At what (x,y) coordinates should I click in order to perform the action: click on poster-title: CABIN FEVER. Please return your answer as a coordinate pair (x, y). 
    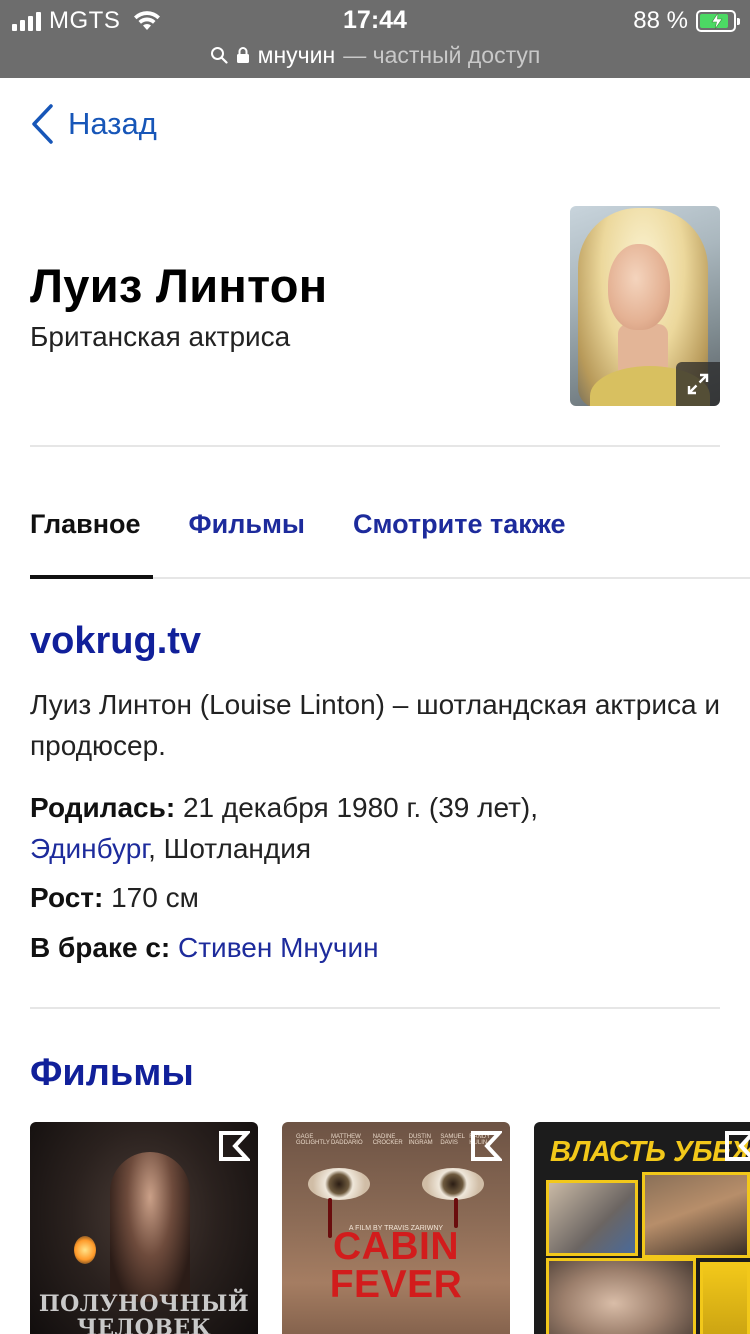
    Looking at the image, I should click on (396, 1265).